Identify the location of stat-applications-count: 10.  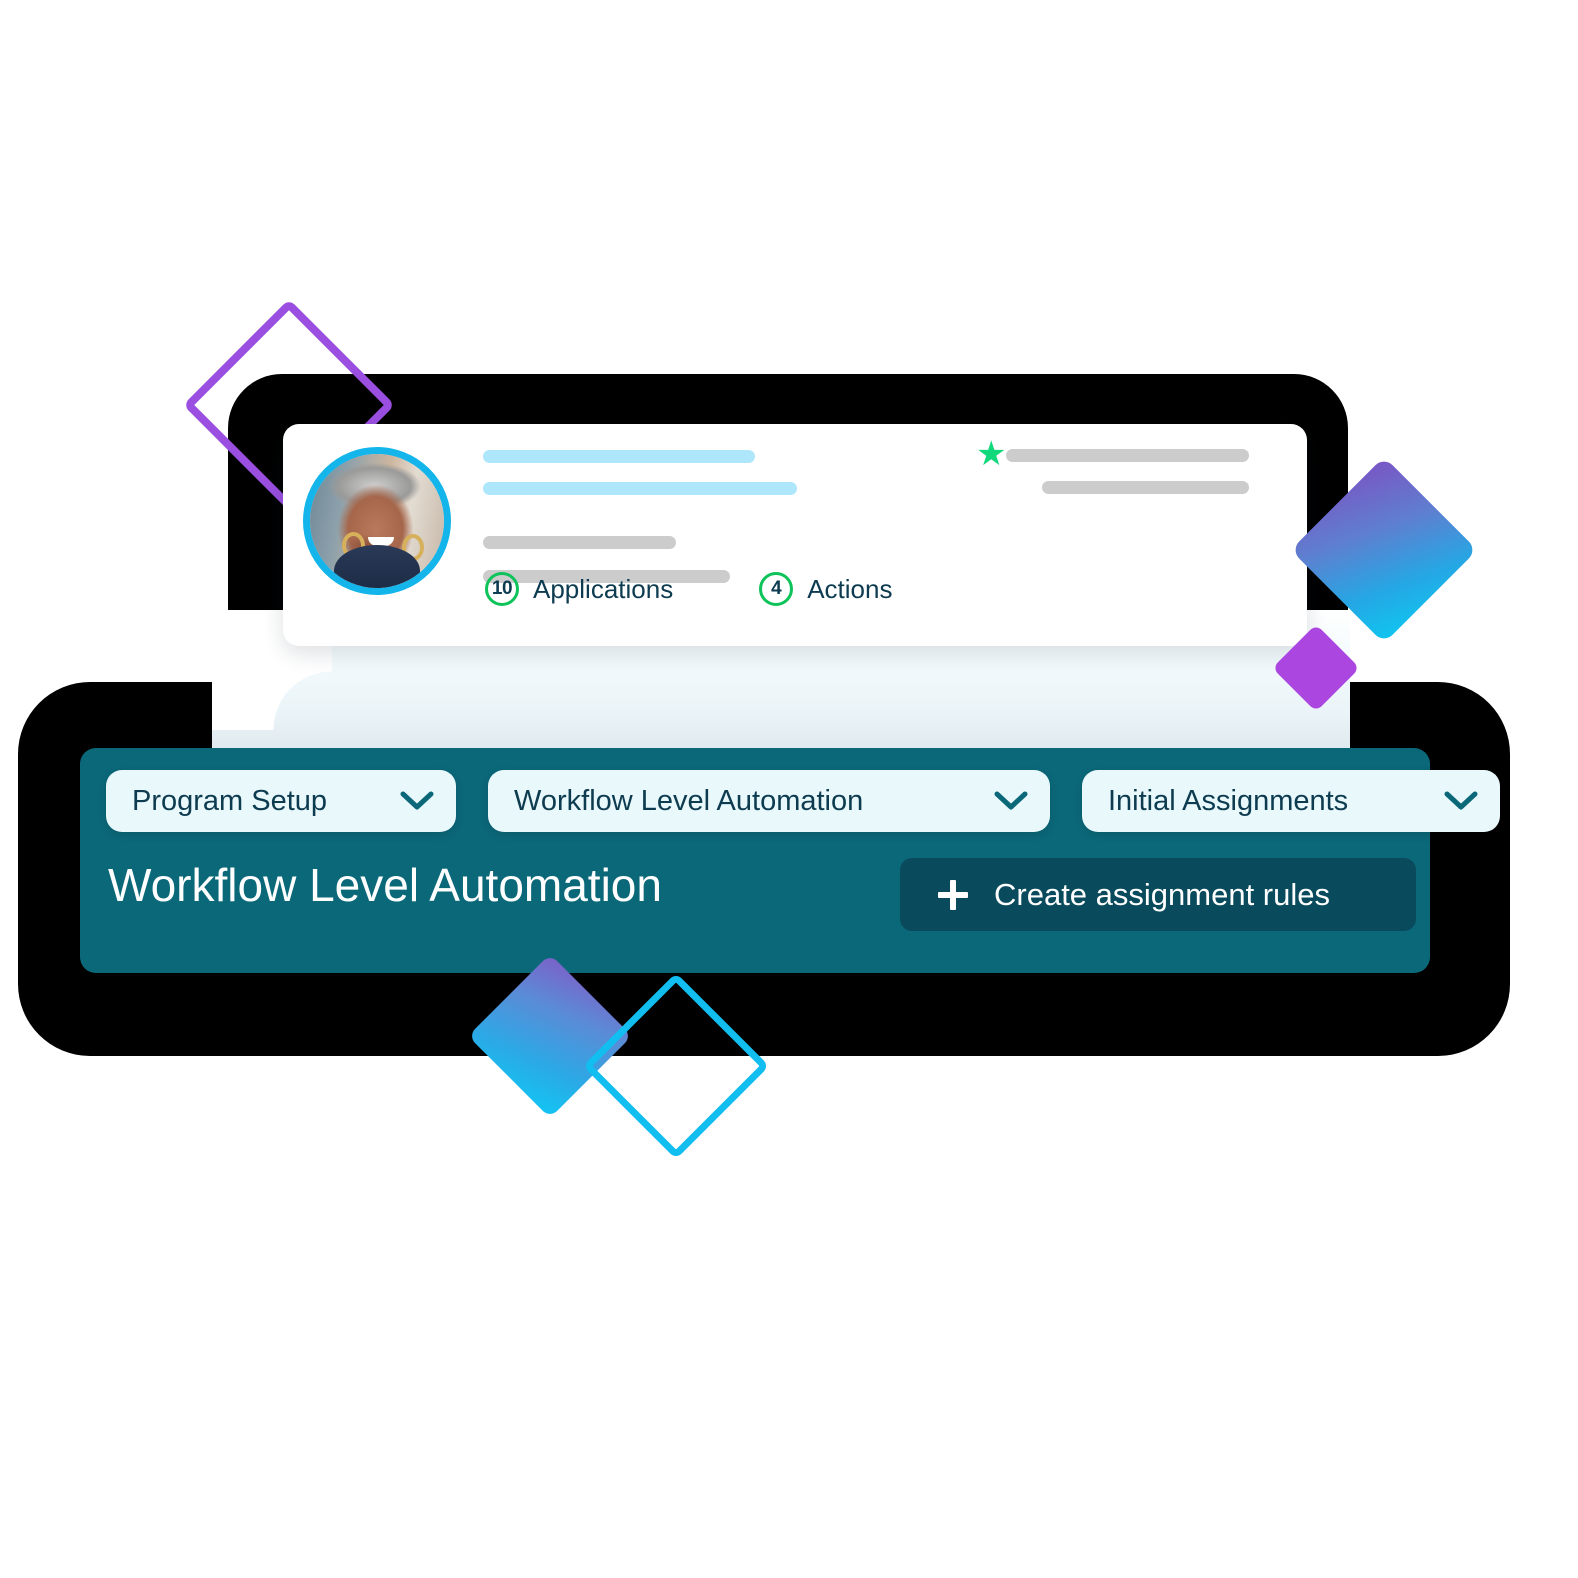
(502, 589).